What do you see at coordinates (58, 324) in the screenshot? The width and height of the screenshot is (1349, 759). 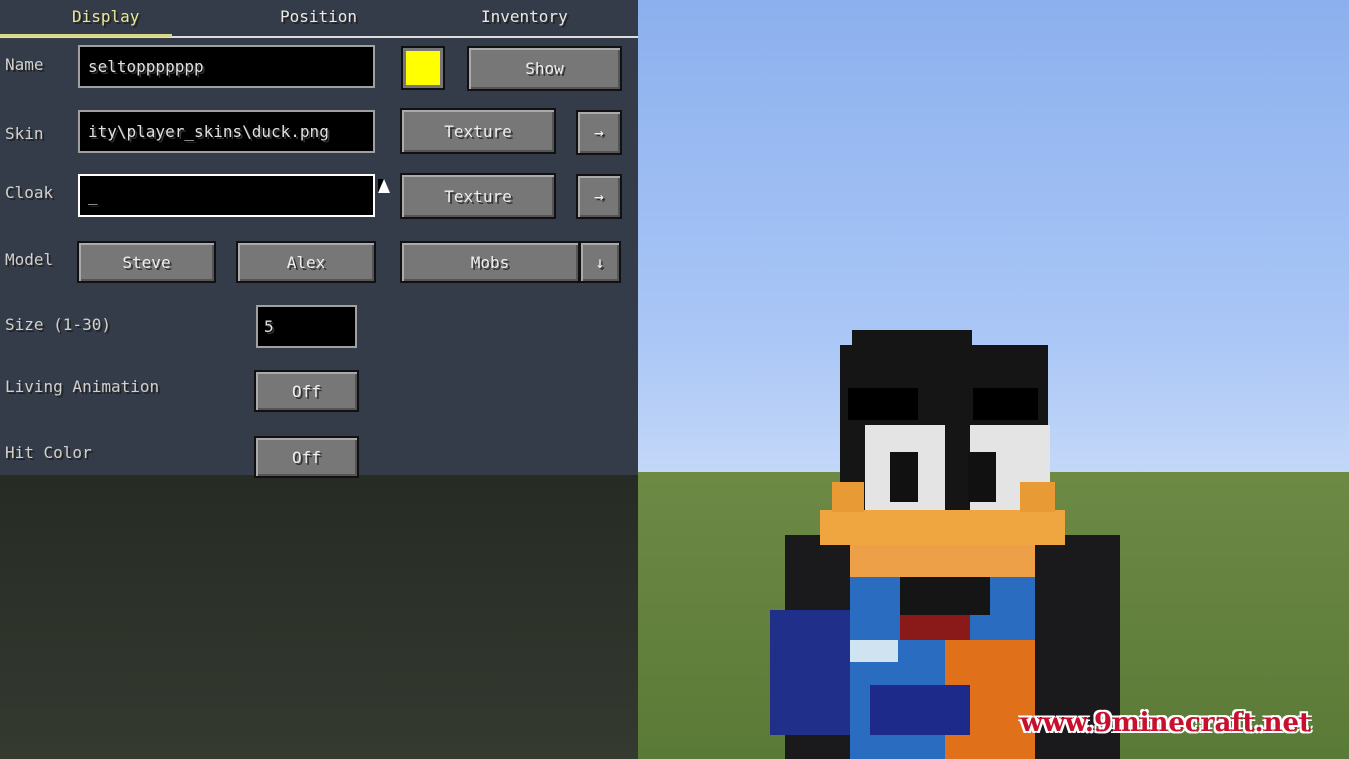 I see `size-label: Size (1-30)` at bounding box center [58, 324].